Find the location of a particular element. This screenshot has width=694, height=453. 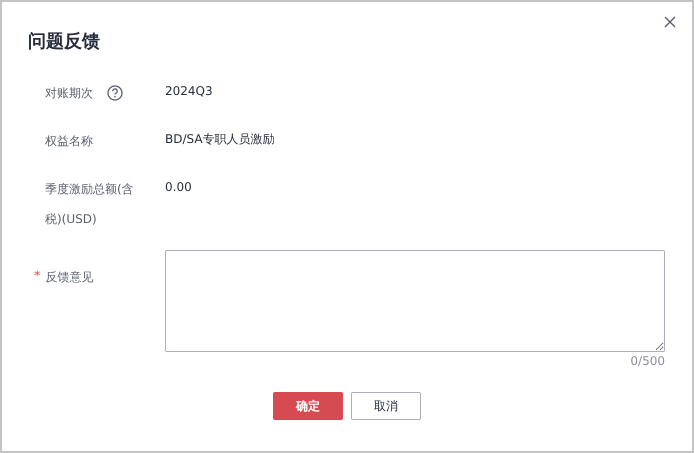

field-label: 反馈意见 is located at coordinates (70, 277).